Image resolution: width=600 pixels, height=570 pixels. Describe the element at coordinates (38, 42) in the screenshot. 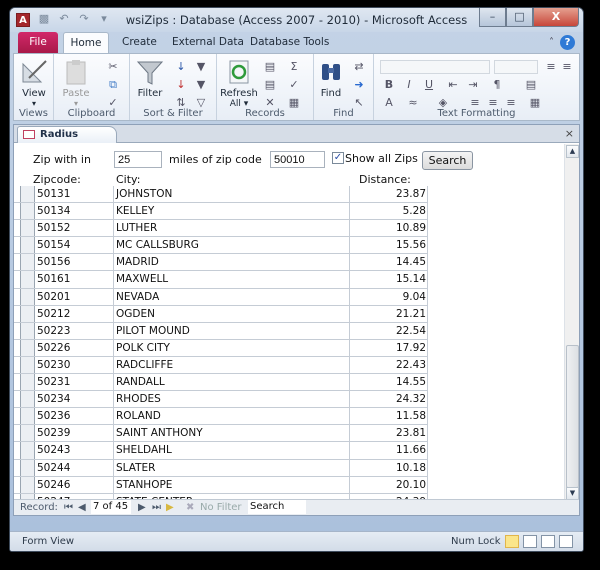

I see `tab-file: File` at that location.